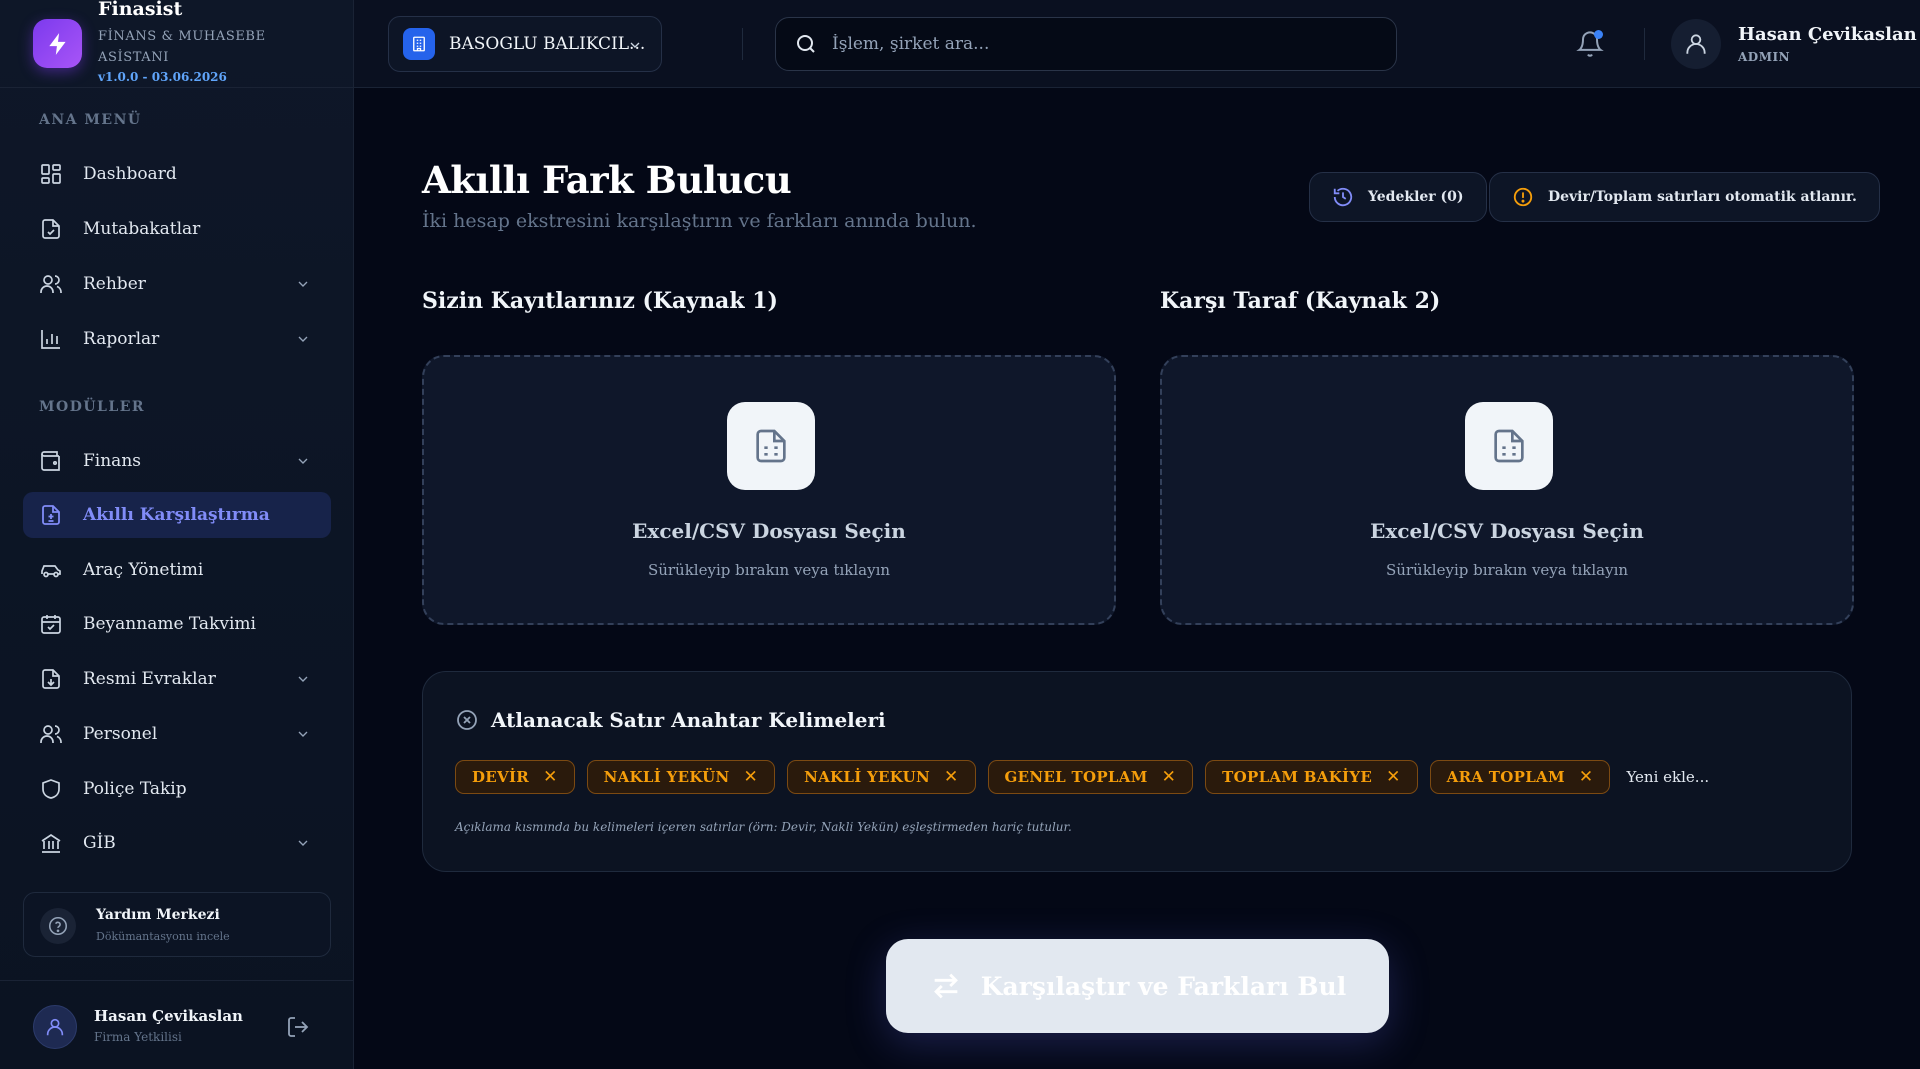  What do you see at coordinates (177, 734) in the screenshot?
I see `sidebar-item-personel: Personel` at bounding box center [177, 734].